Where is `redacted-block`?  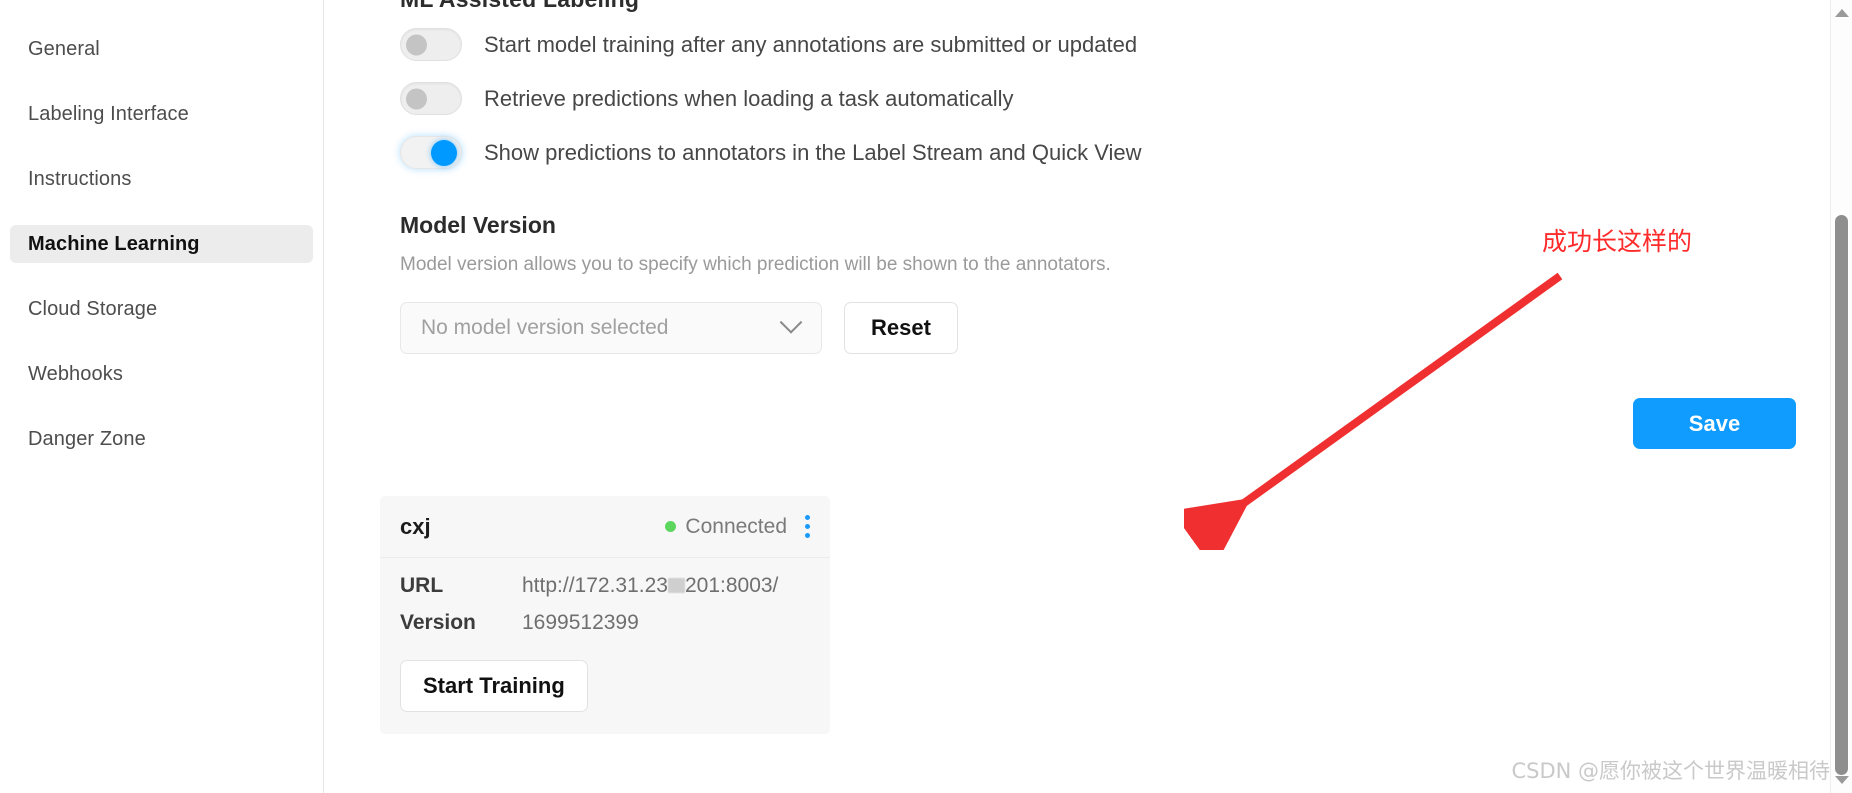 redacted-block is located at coordinates (676, 585).